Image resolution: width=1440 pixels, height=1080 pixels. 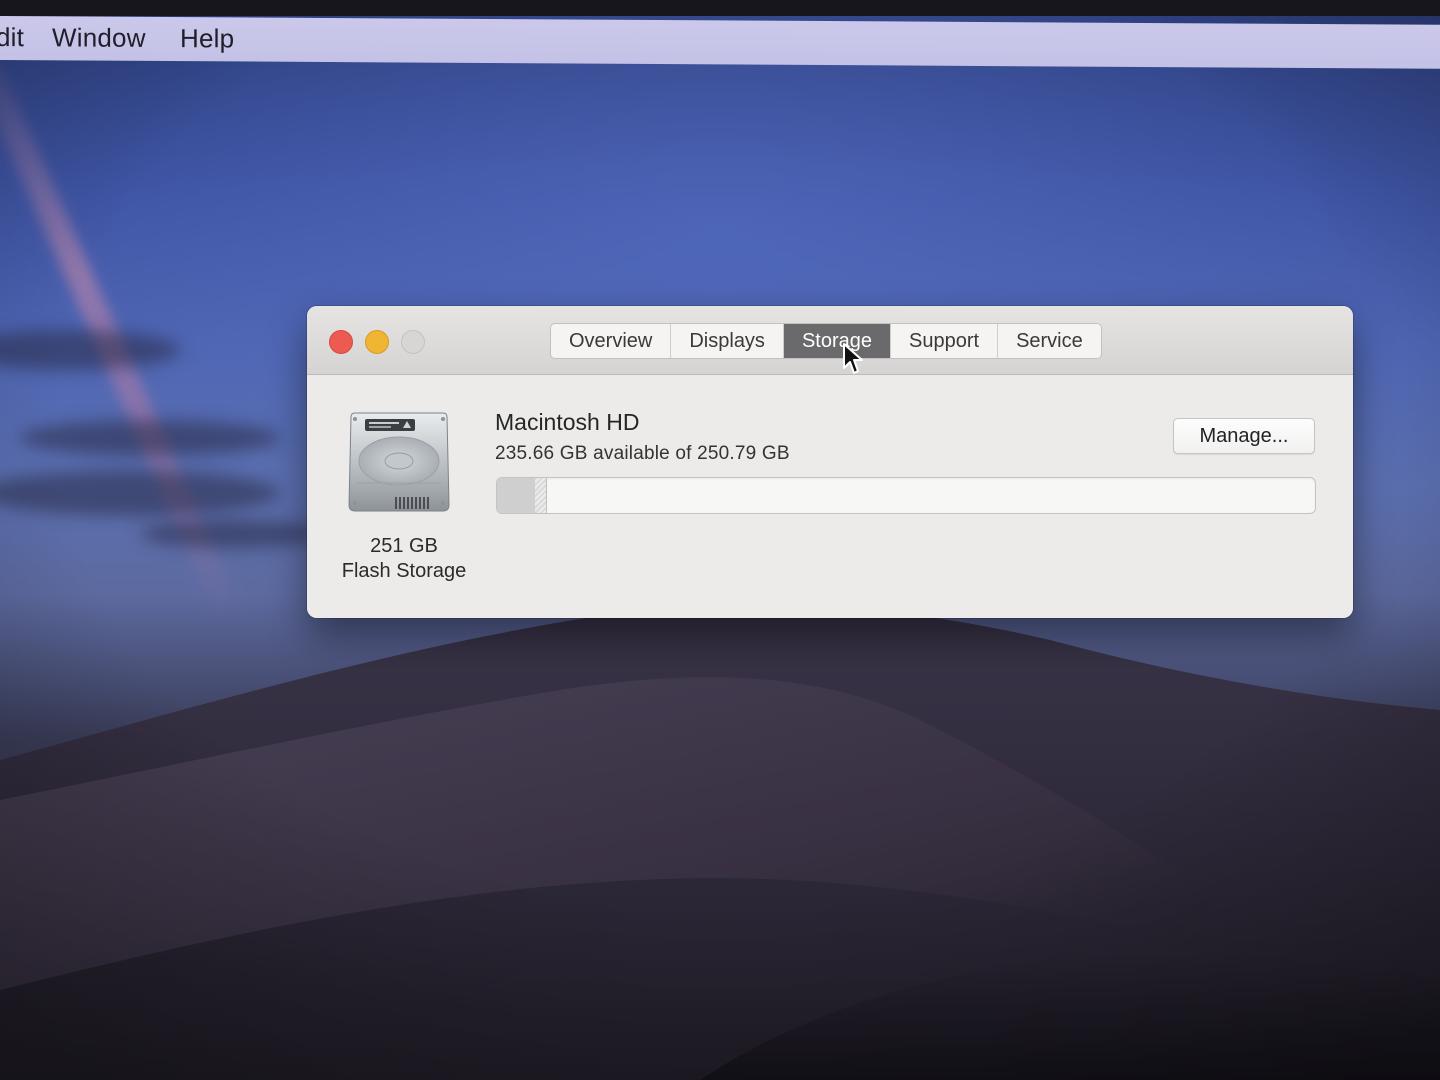 What do you see at coordinates (99, 38) in the screenshot?
I see `menu-window: Window` at bounding box center [99, 38].